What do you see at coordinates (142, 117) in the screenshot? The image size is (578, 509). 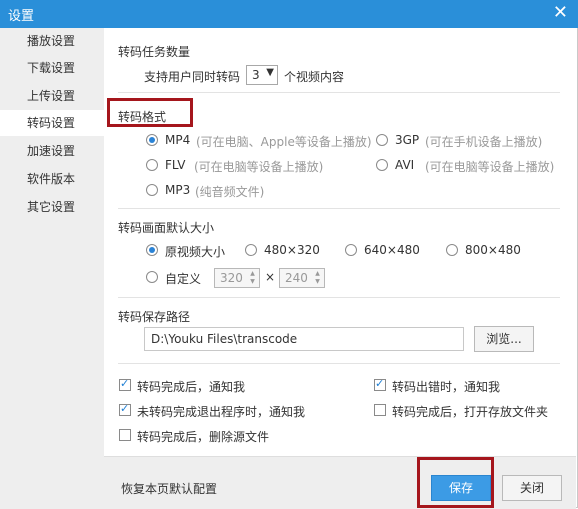 I see `format-heading: 转码格式` at bounding box center [142, 117].